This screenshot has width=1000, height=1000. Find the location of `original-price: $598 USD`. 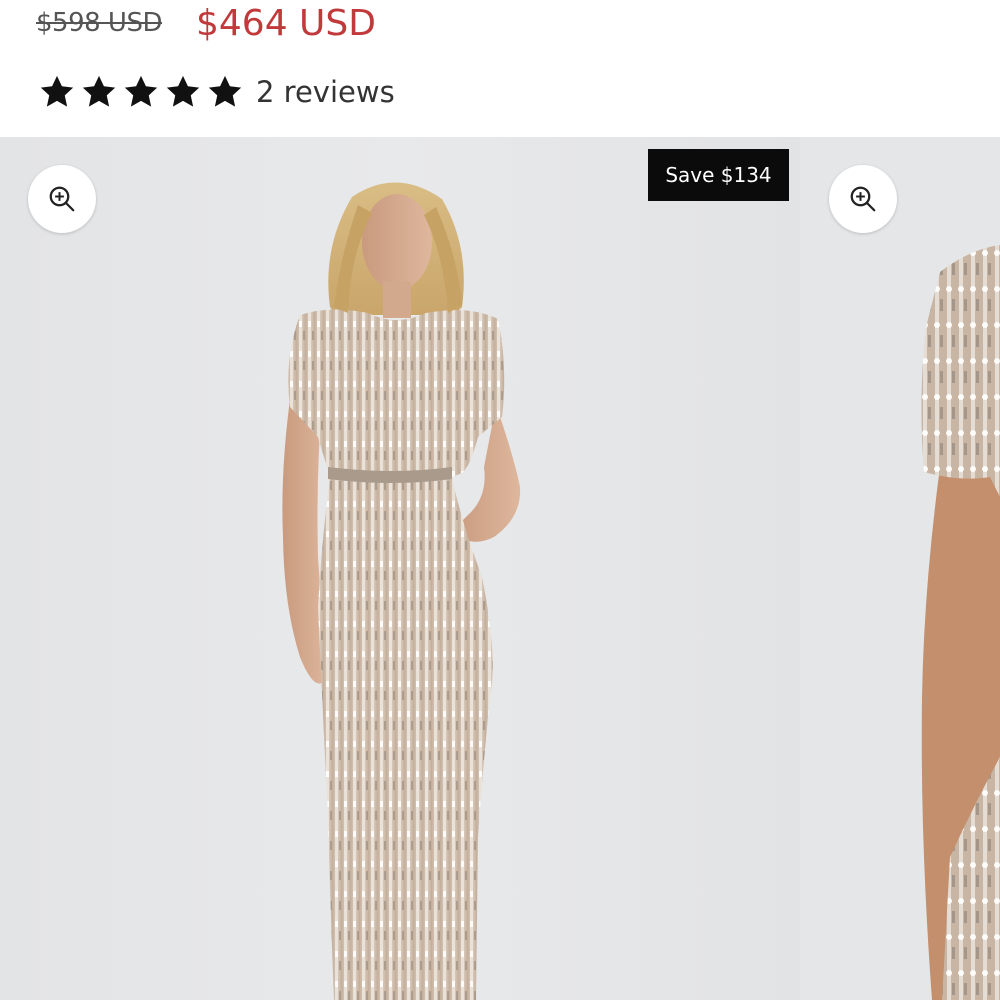

original-price: $598 USD is located at coordinates (99, 23).